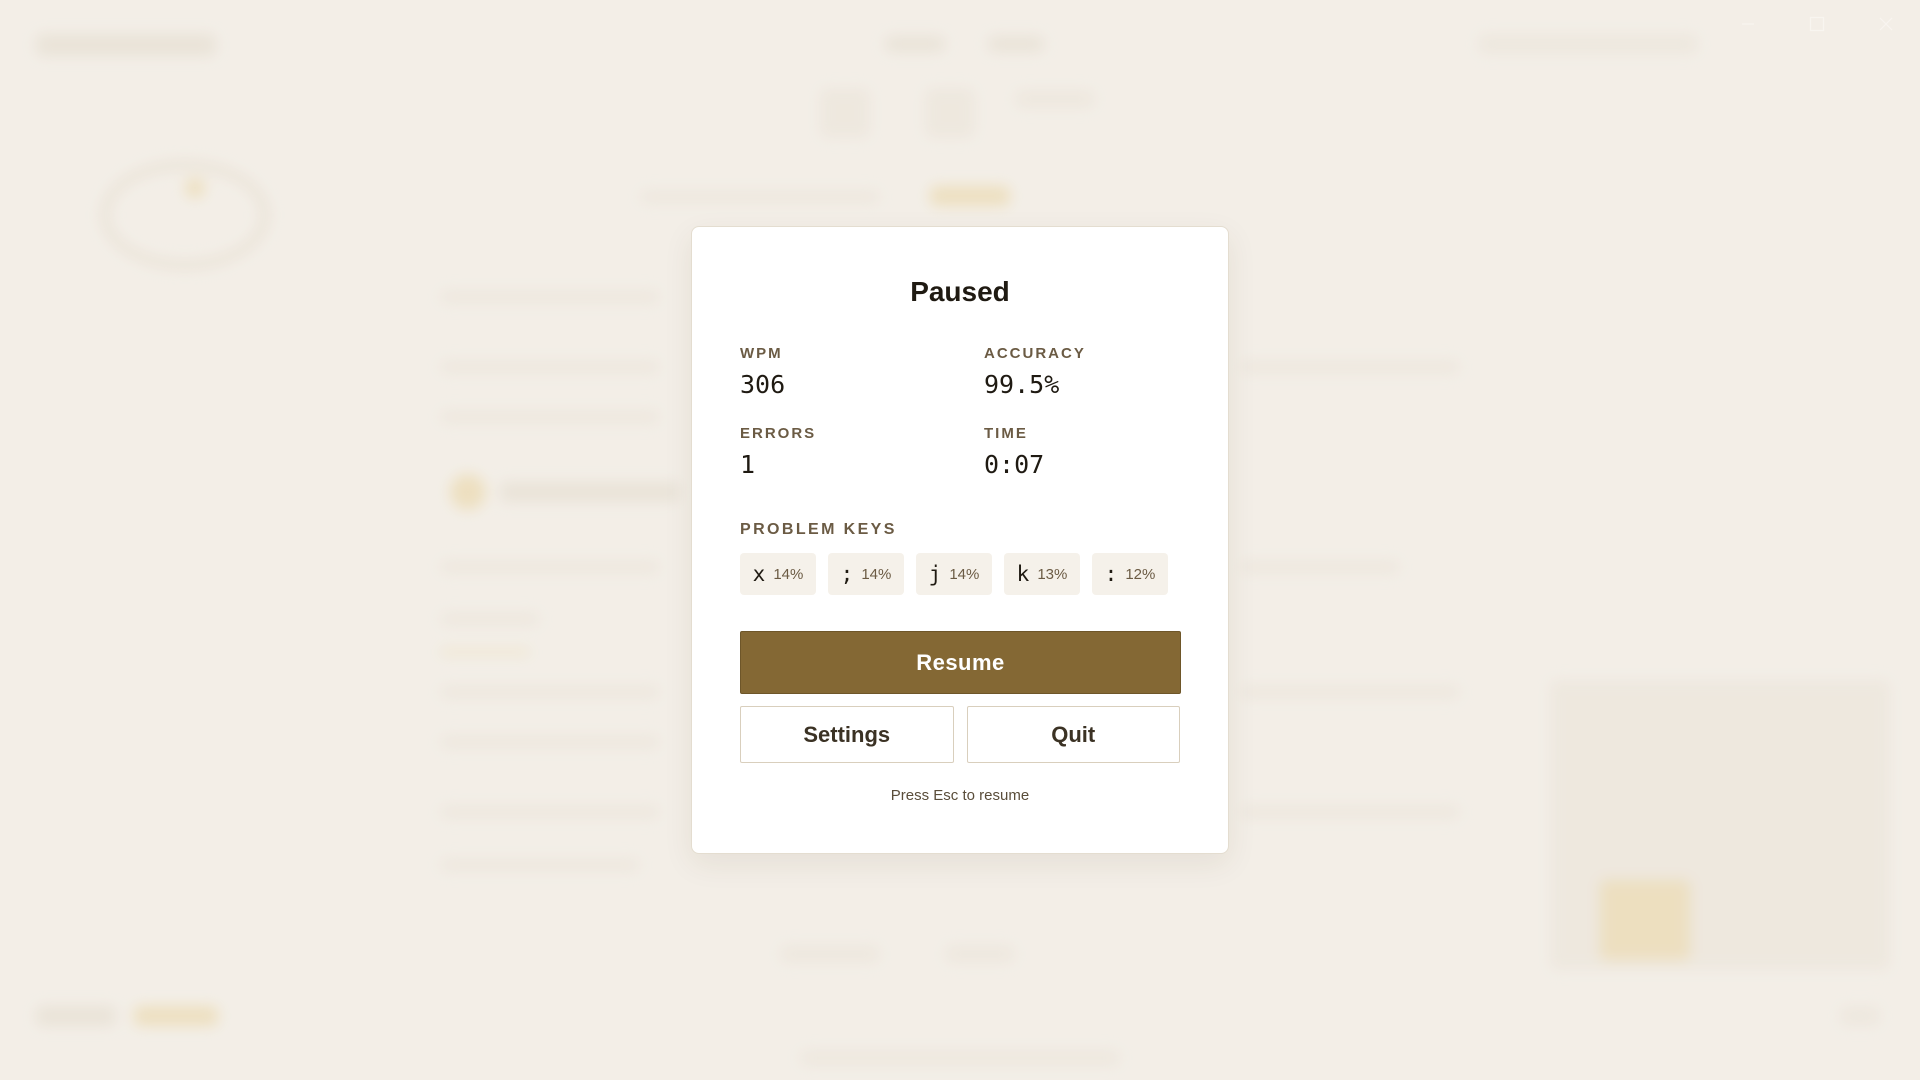  I want to click on key-char: x, so click(759, 574).